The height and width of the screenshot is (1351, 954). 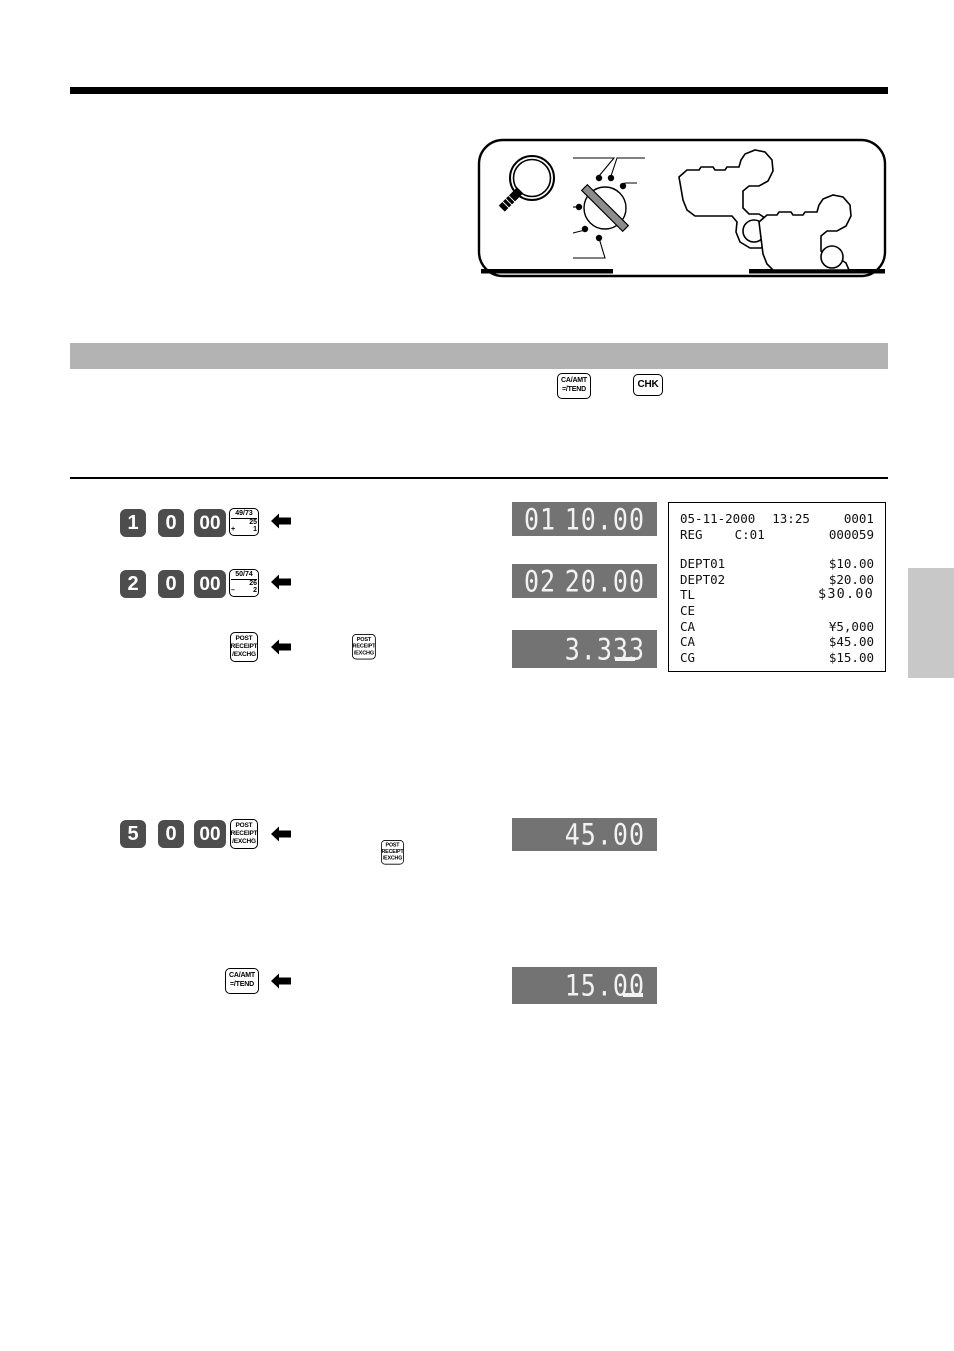 What do you see at coordinates (931, 623) in the screenshot?
I see `page-edge-tab` at bounding box center [931, 623].